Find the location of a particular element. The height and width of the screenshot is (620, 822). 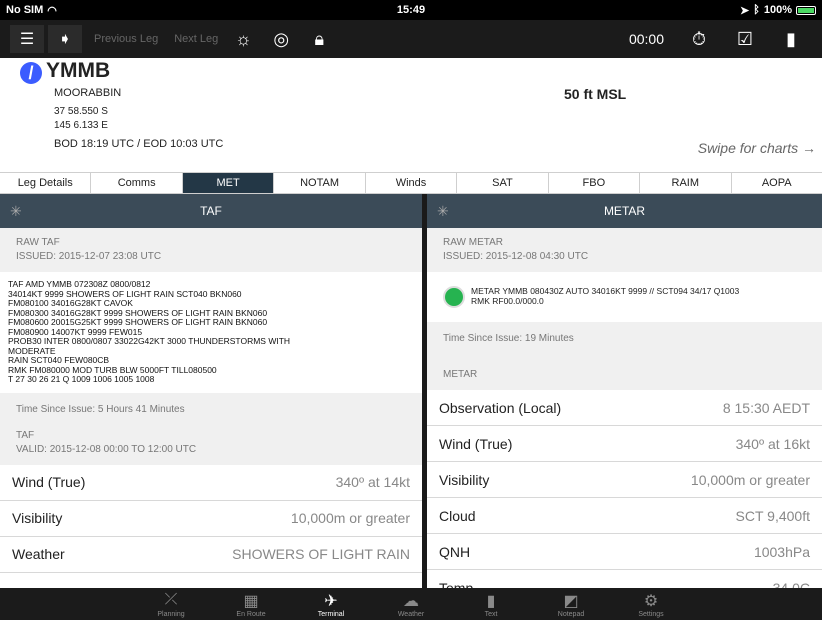

lifebuoy-icon: ◎ is located at coordinates (281, 39).